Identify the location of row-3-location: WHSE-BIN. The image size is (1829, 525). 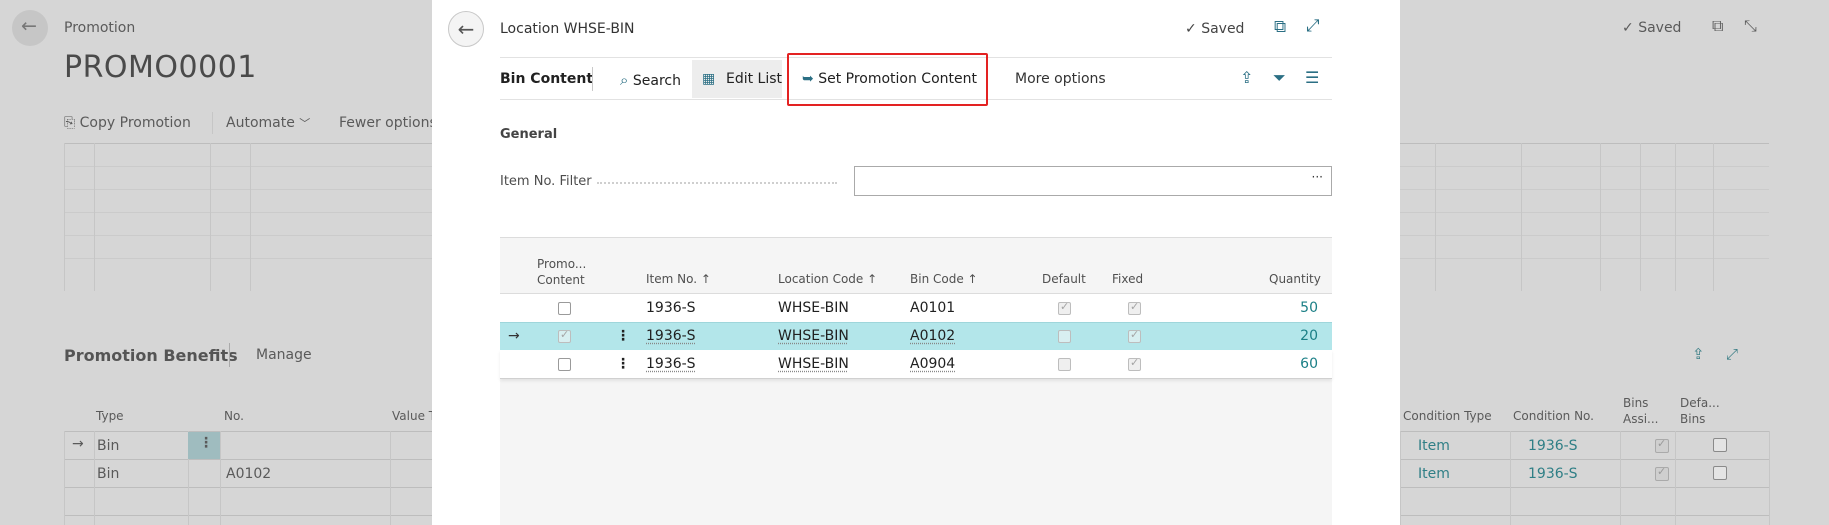
(813, 364).